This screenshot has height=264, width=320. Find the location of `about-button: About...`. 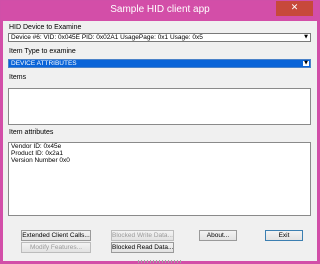

about-button: About... is located at coordinates (218, 235).